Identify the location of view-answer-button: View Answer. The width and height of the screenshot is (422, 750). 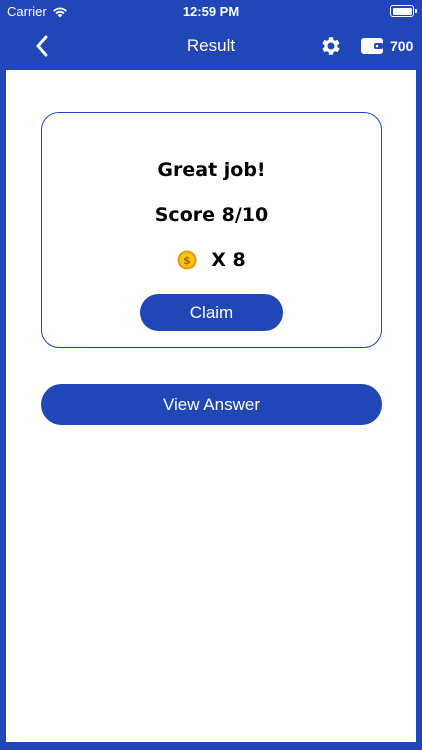
(211, 404).